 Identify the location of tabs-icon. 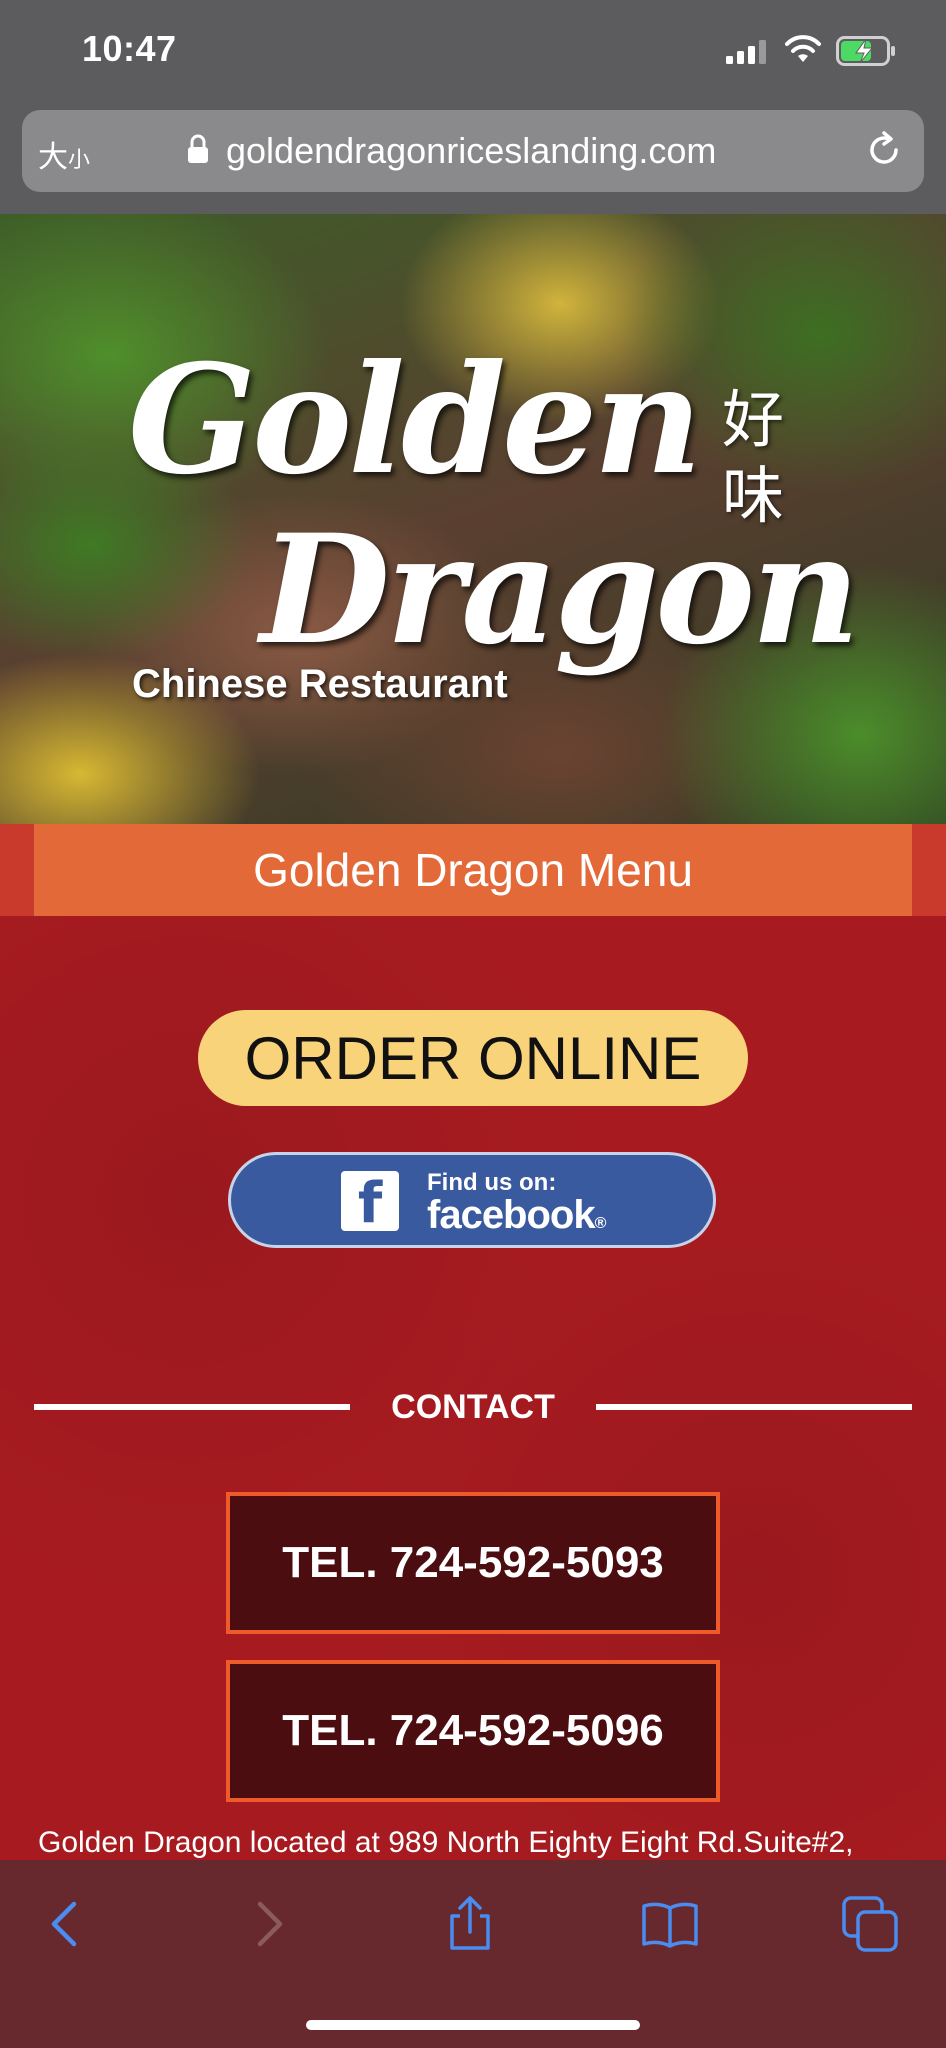
(870, 1924).